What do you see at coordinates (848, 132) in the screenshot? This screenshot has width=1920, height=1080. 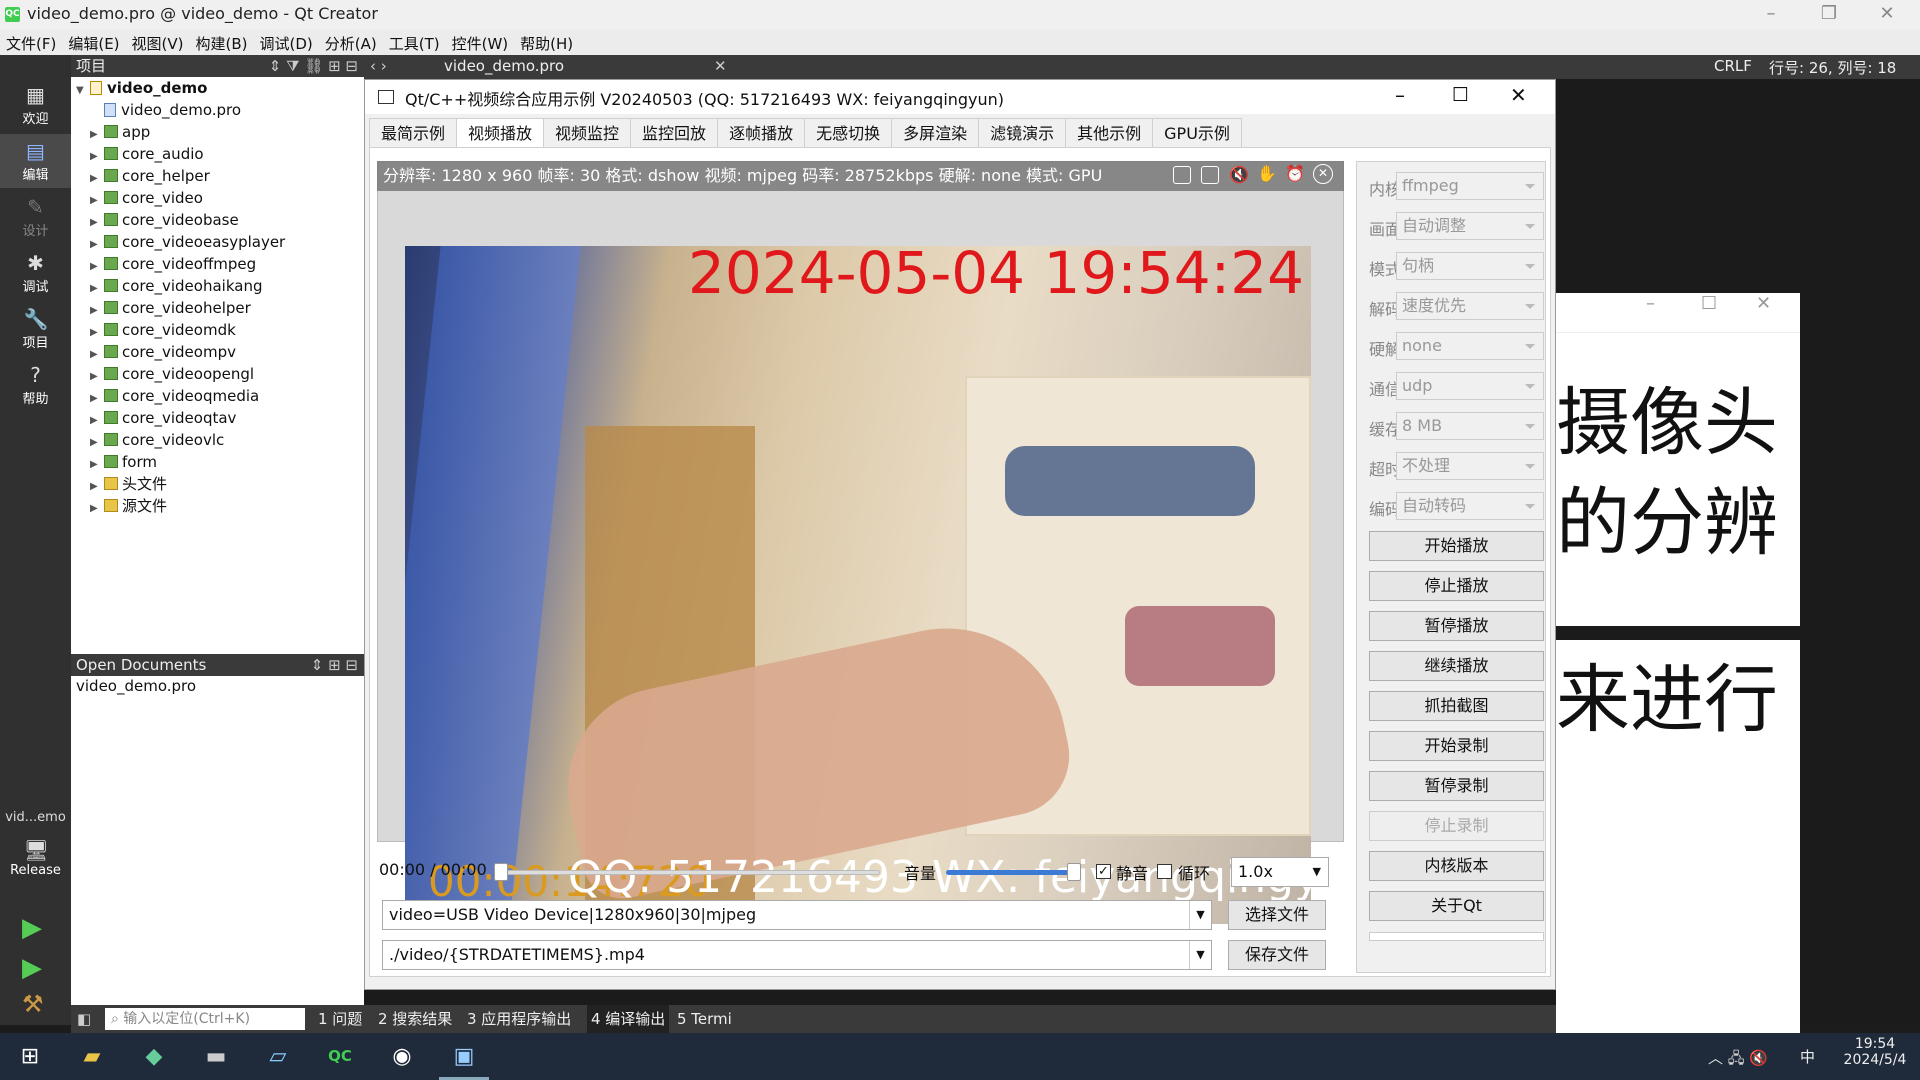 I see `tab-seamless: 无感切换` at bounding box center [848, 132].